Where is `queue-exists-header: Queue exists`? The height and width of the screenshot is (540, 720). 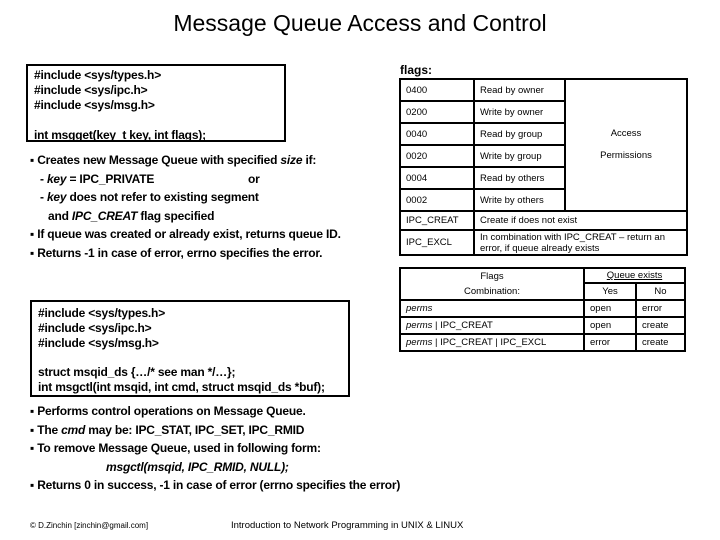 queue-exists-header: Queue exists is located at coordinates (634, 275).